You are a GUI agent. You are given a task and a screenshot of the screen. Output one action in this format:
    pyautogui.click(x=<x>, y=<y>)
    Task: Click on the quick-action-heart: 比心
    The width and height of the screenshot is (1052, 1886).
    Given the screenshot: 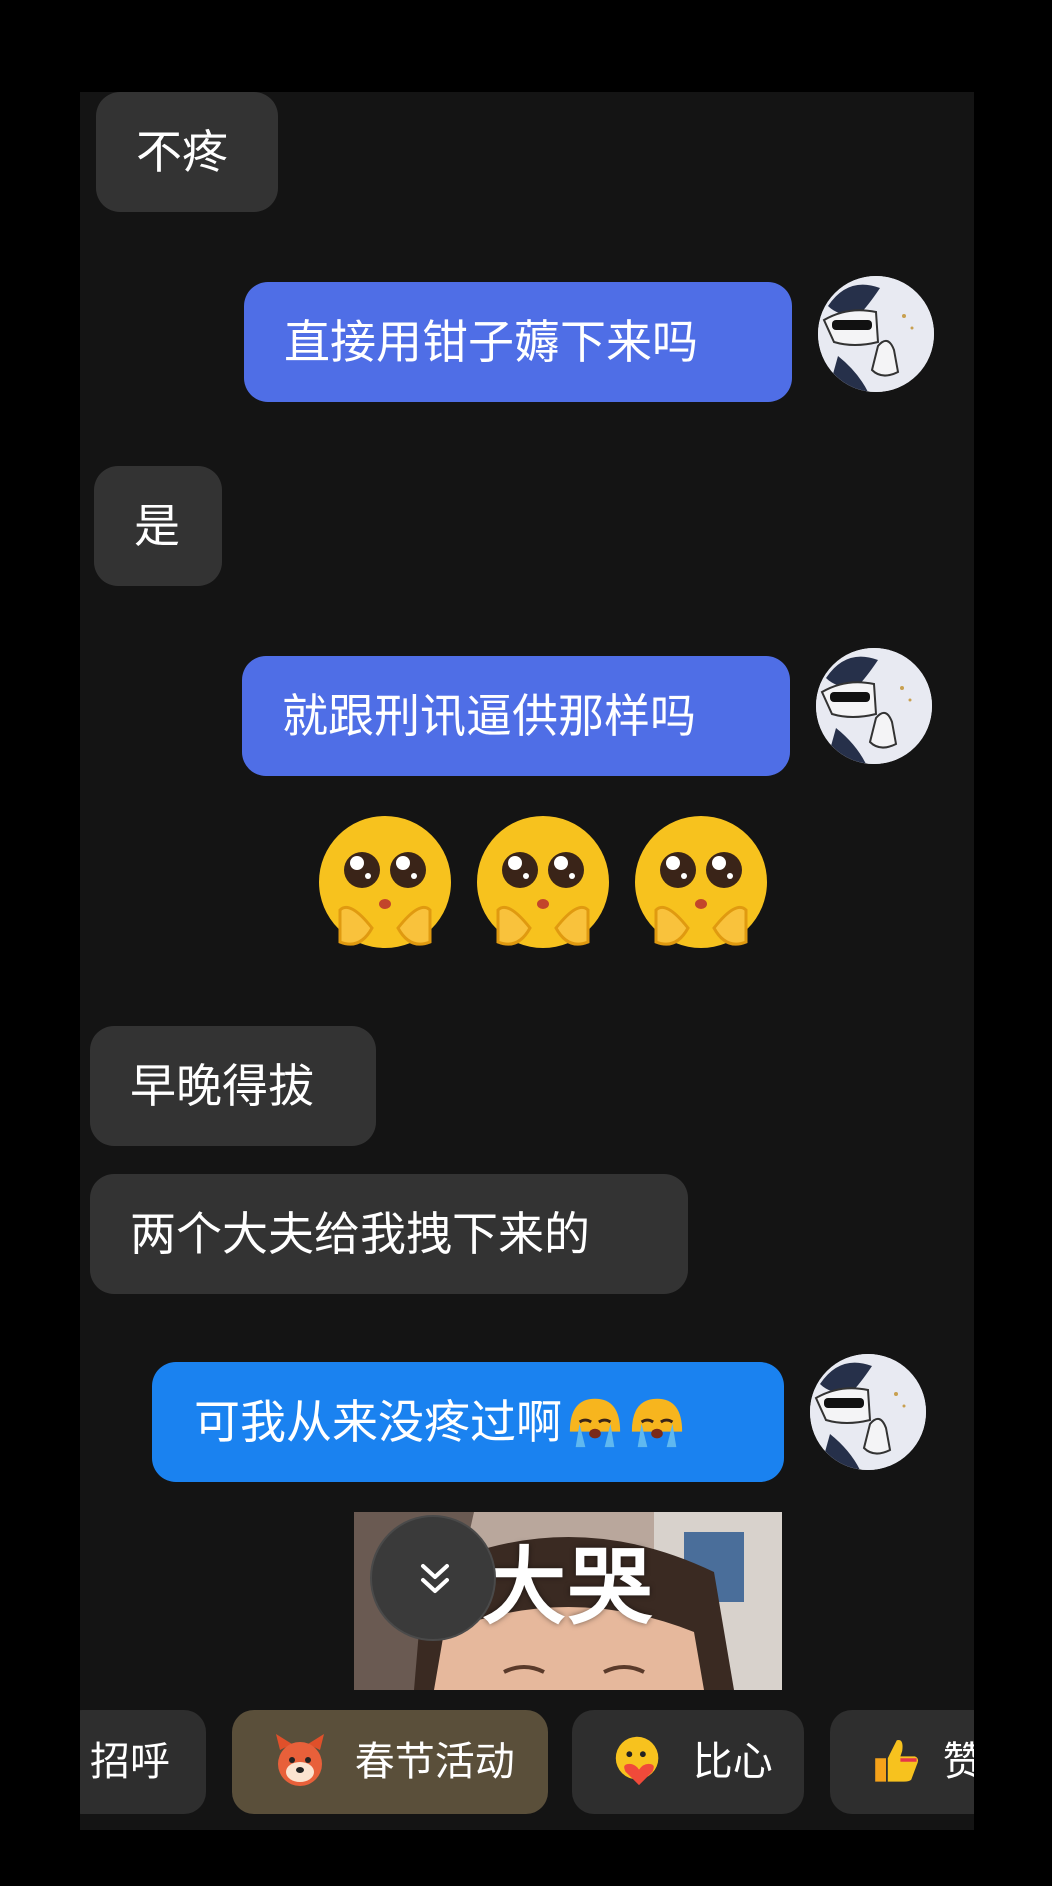 What is the action you would take?
    pyautogui.click(x=688, y=1762)
    